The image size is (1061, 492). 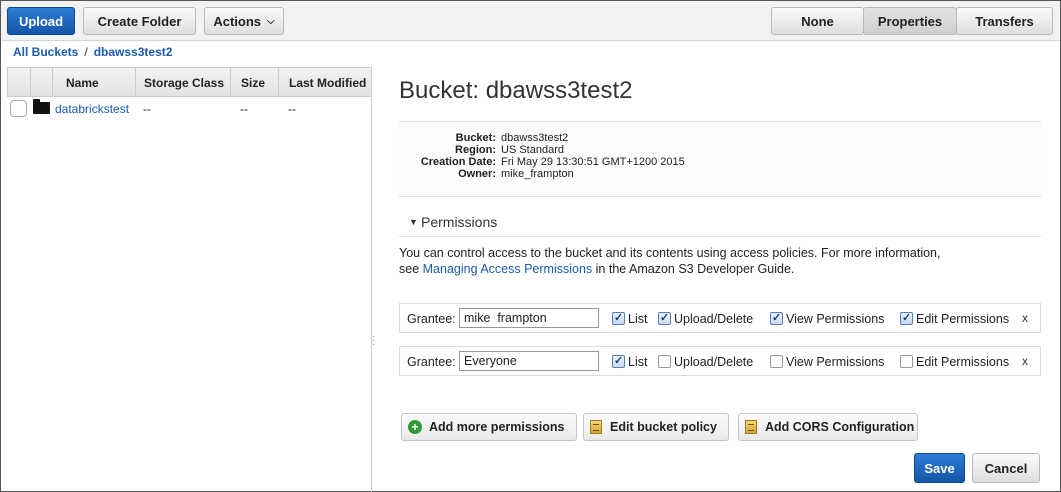 What do you see at coordinates (189, 109) in the screenshot?
I see `table-row: databrickstest -- -- --` at bounding box center [189, 109].